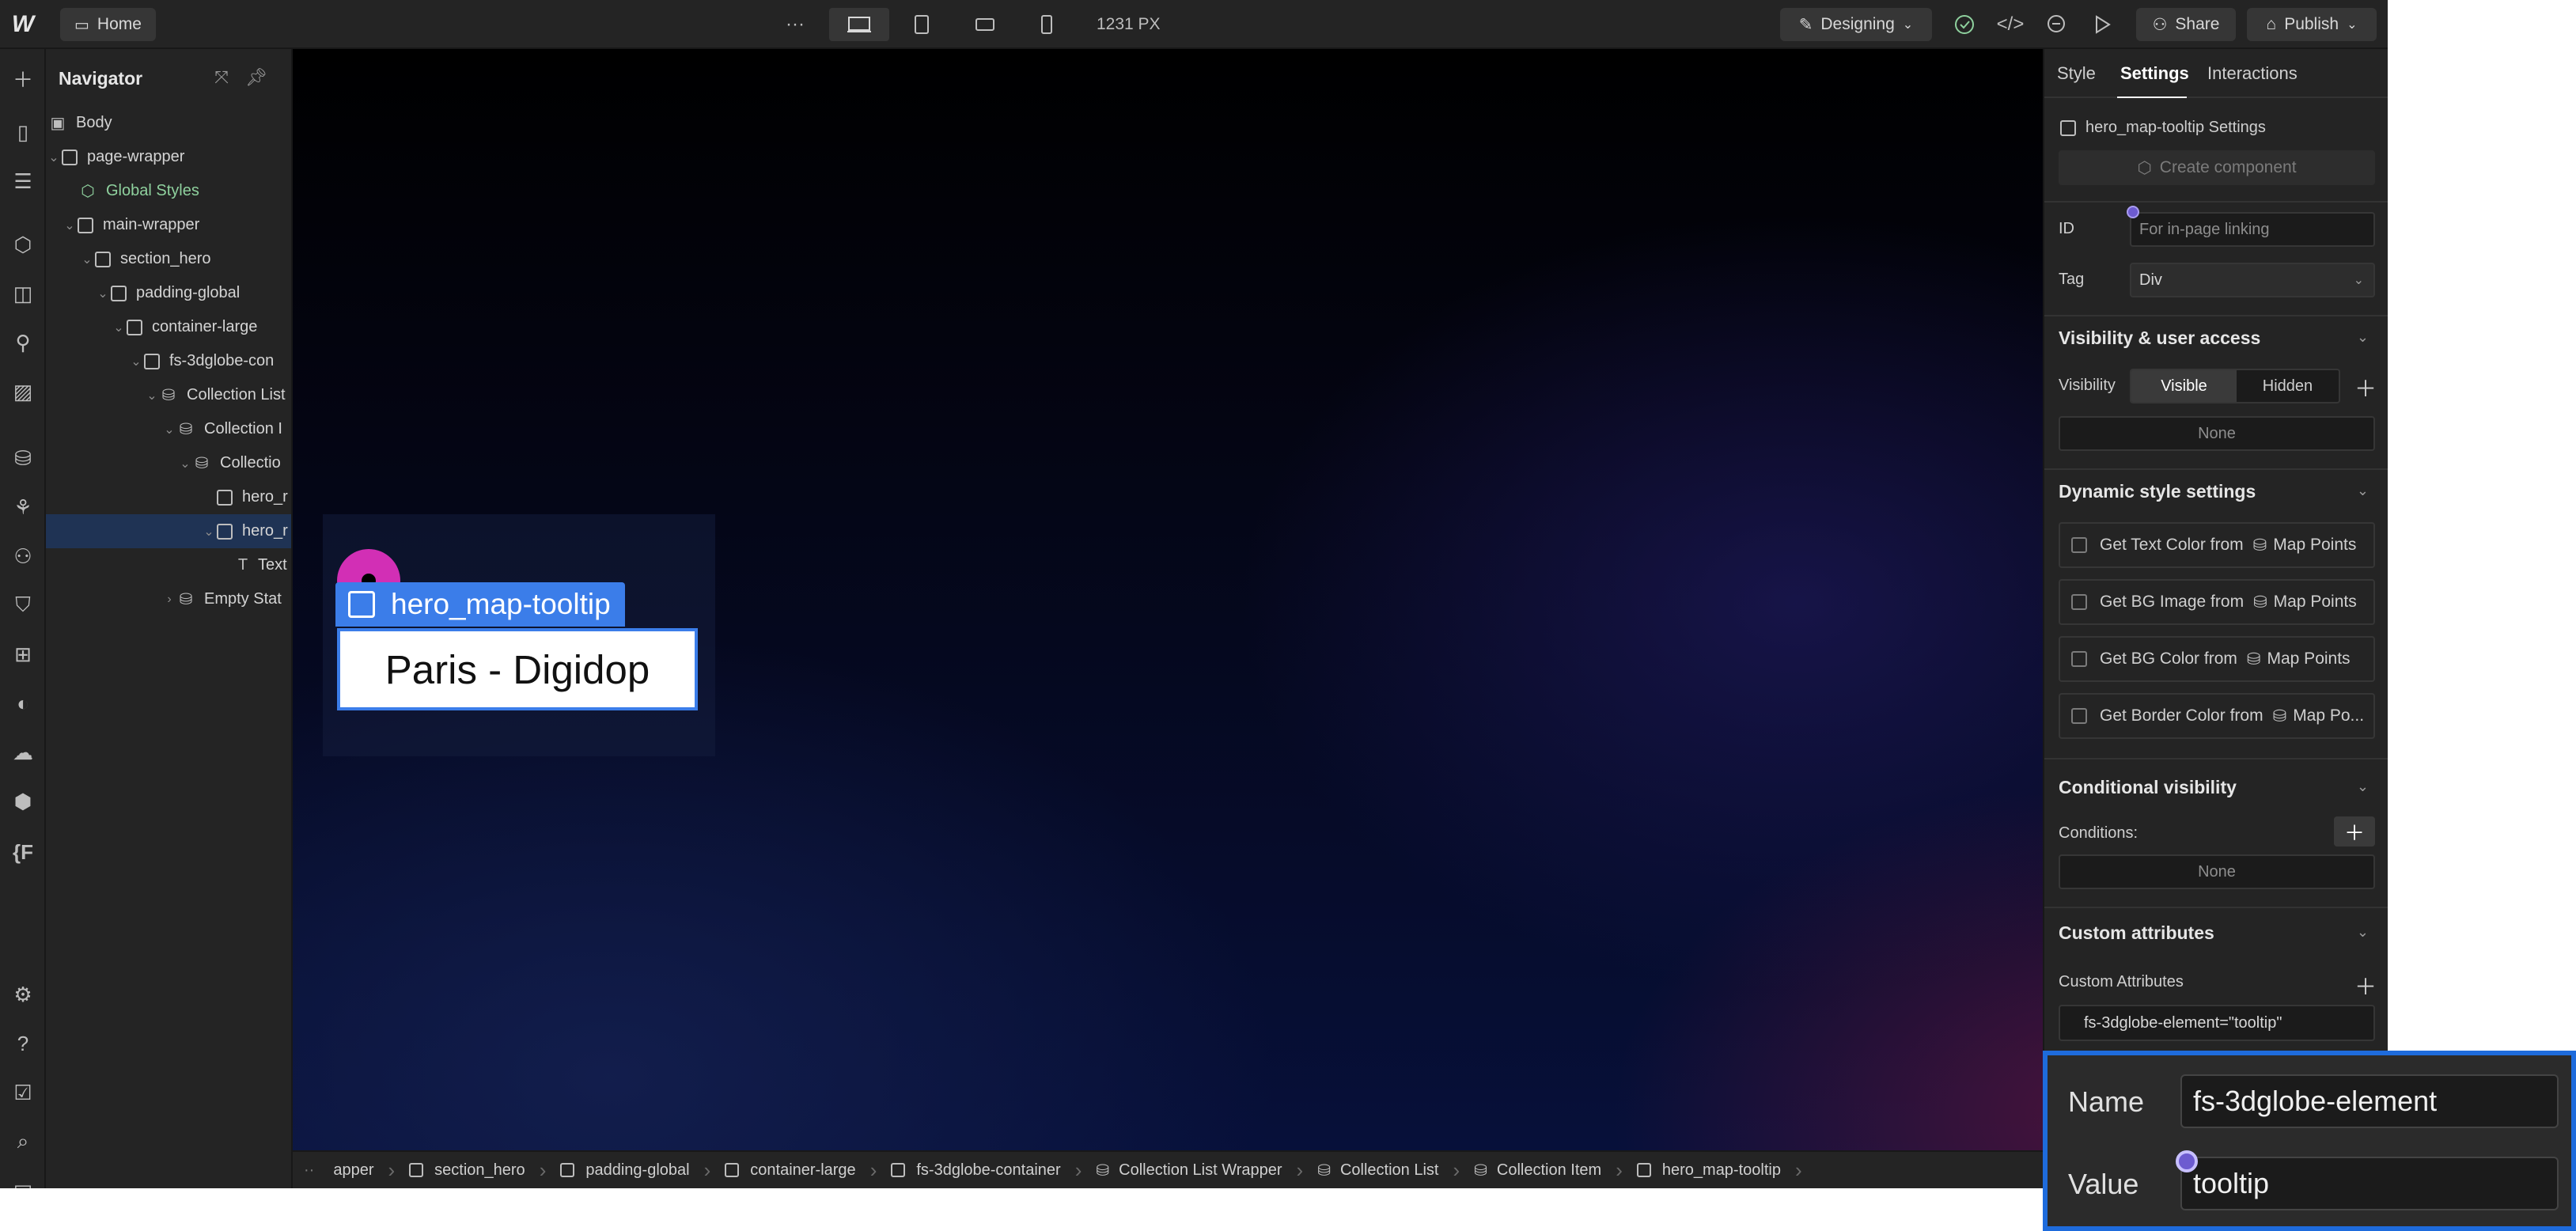  I want to click on desktop-breakpoint-icon, so click(859, 24).